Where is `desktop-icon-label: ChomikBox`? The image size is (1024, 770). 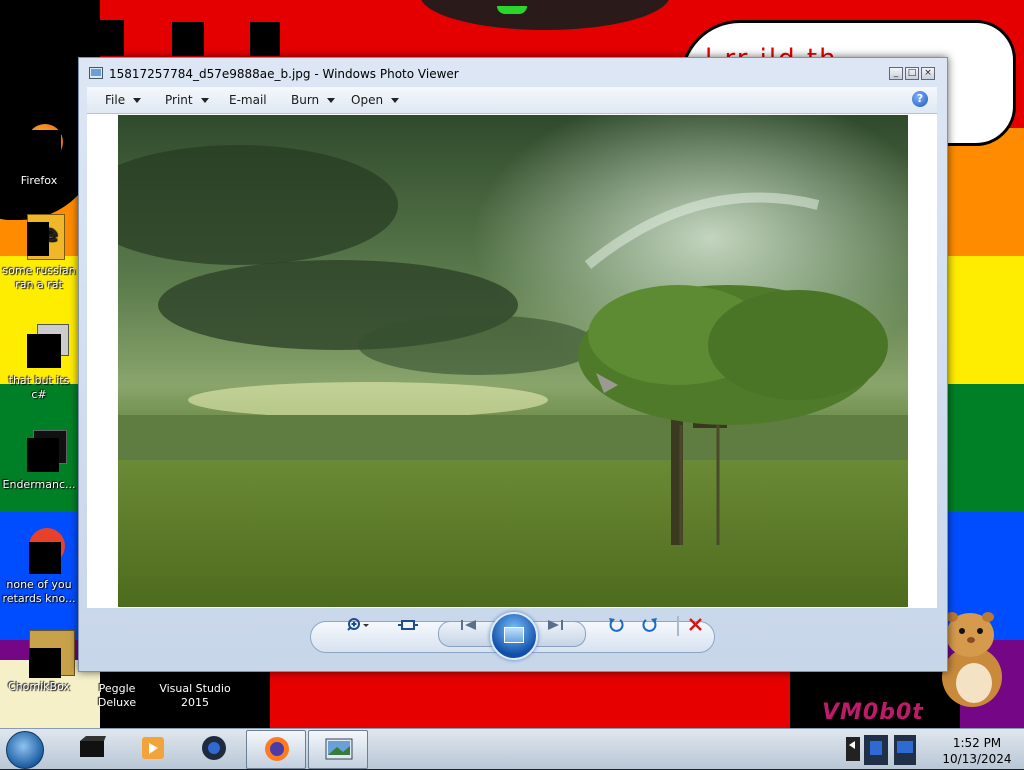 desktop-icon-label: ChomikBox is located at coordinates (39, 686).